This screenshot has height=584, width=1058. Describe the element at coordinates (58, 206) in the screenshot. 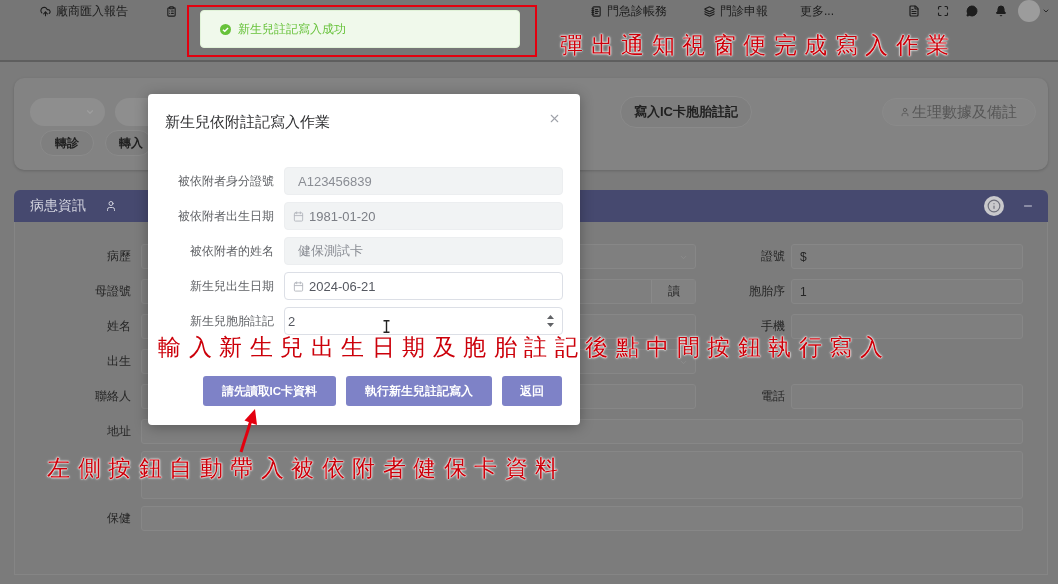

I see `panel-title: 病患資訊` at that location.